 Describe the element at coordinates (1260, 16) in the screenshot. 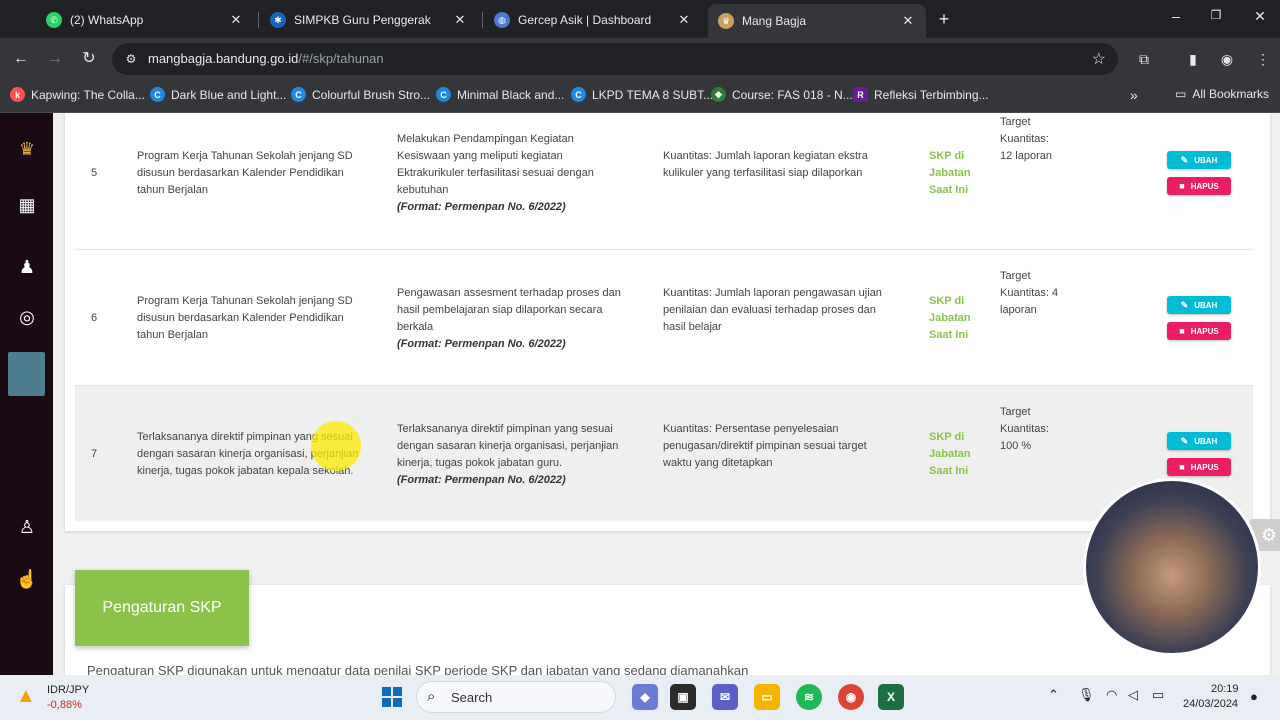

I see `window-close-icon: ✕` at that location.